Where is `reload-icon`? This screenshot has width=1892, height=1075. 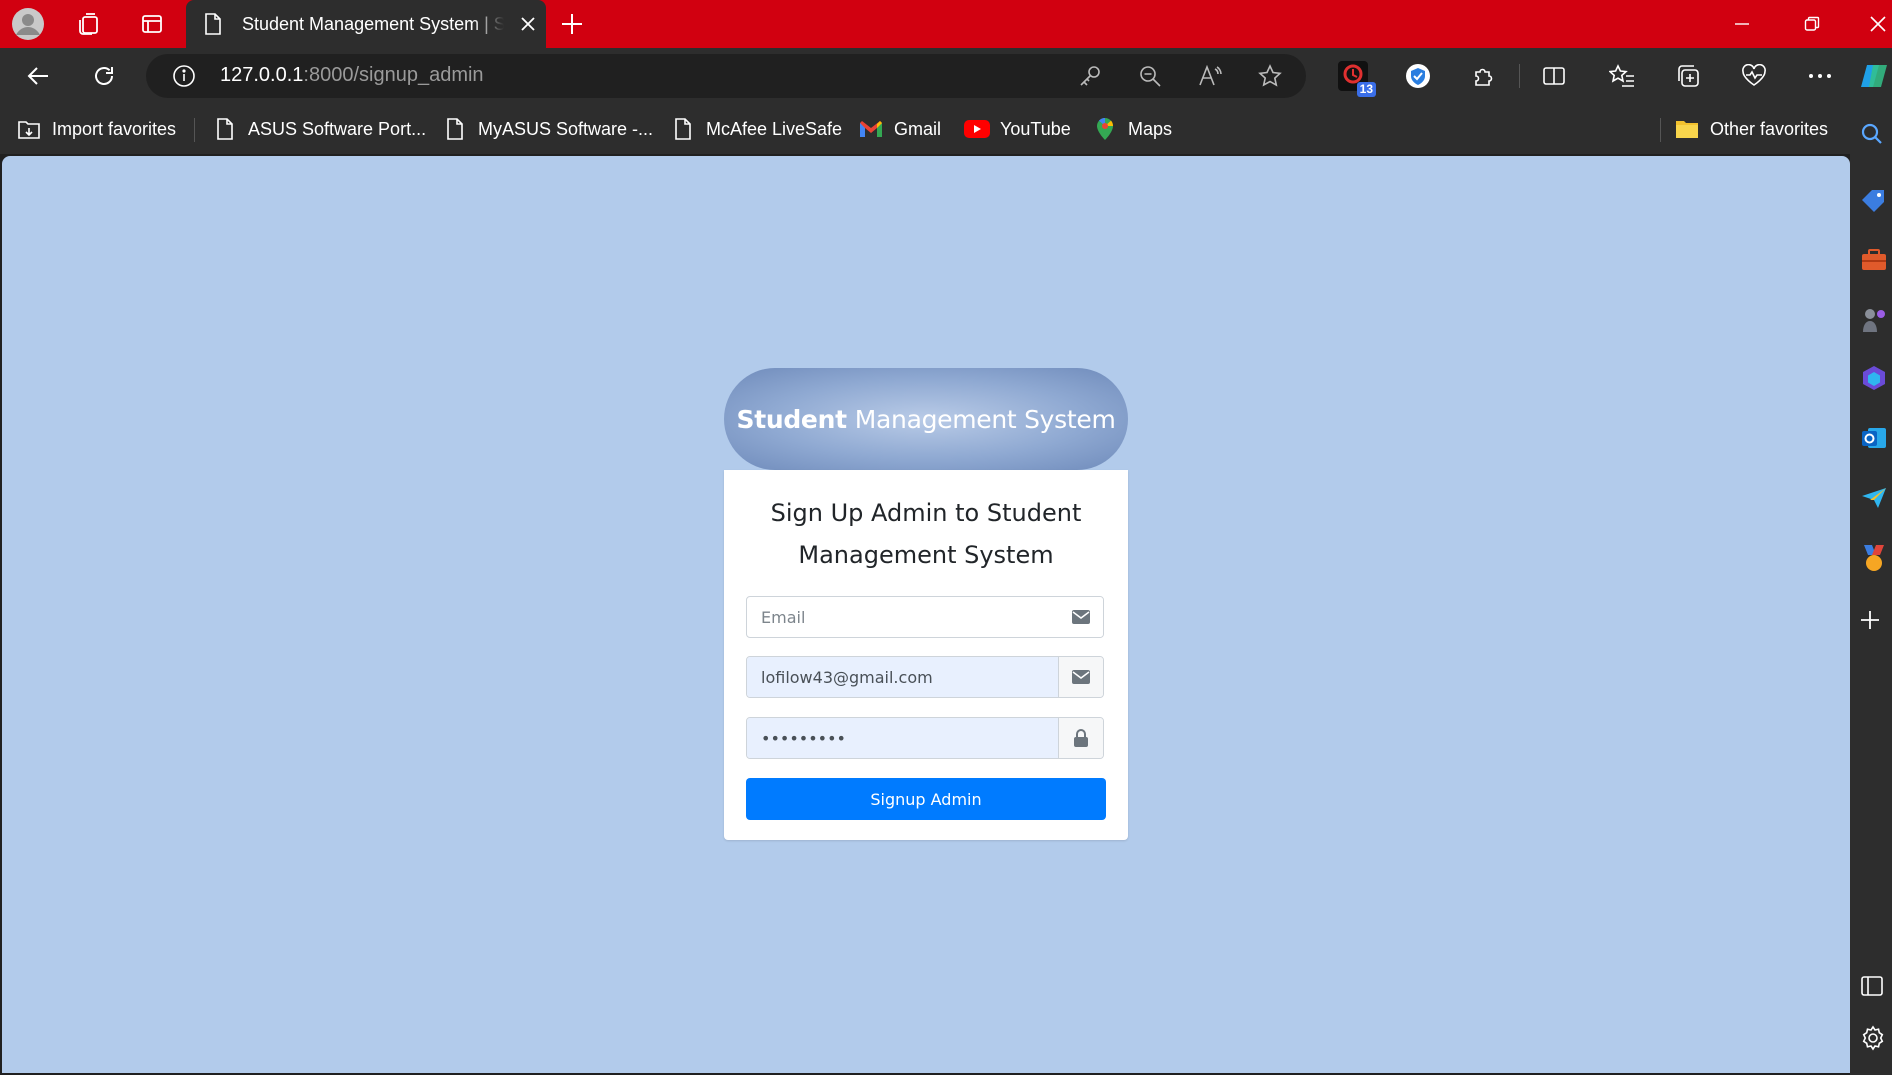 reload-icon is located at coordinates (104, 76).